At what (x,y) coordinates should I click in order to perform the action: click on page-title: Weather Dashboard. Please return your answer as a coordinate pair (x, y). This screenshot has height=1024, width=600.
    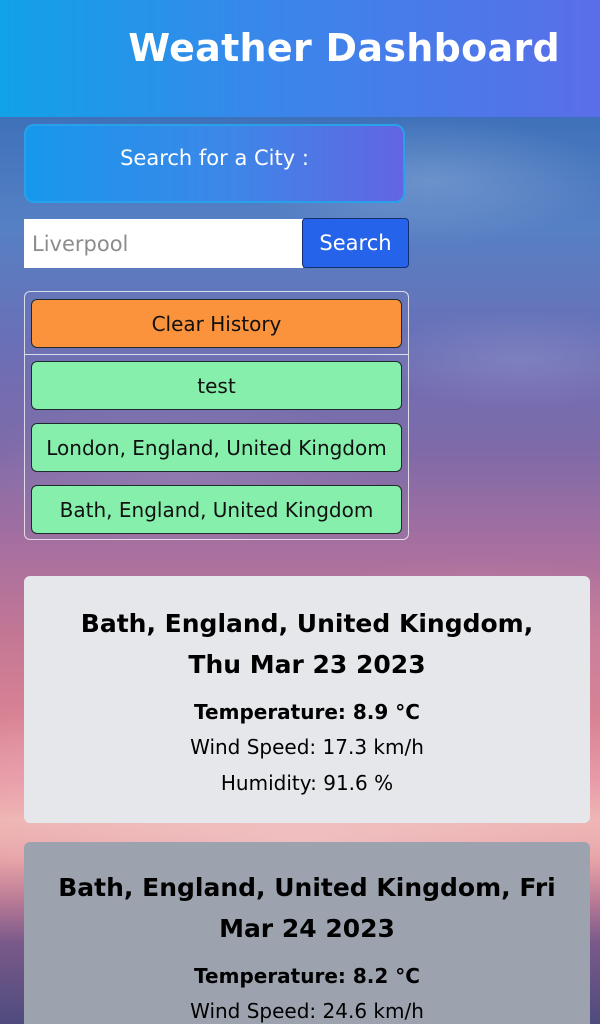
    Looking at the image, I should click on (344, 48).